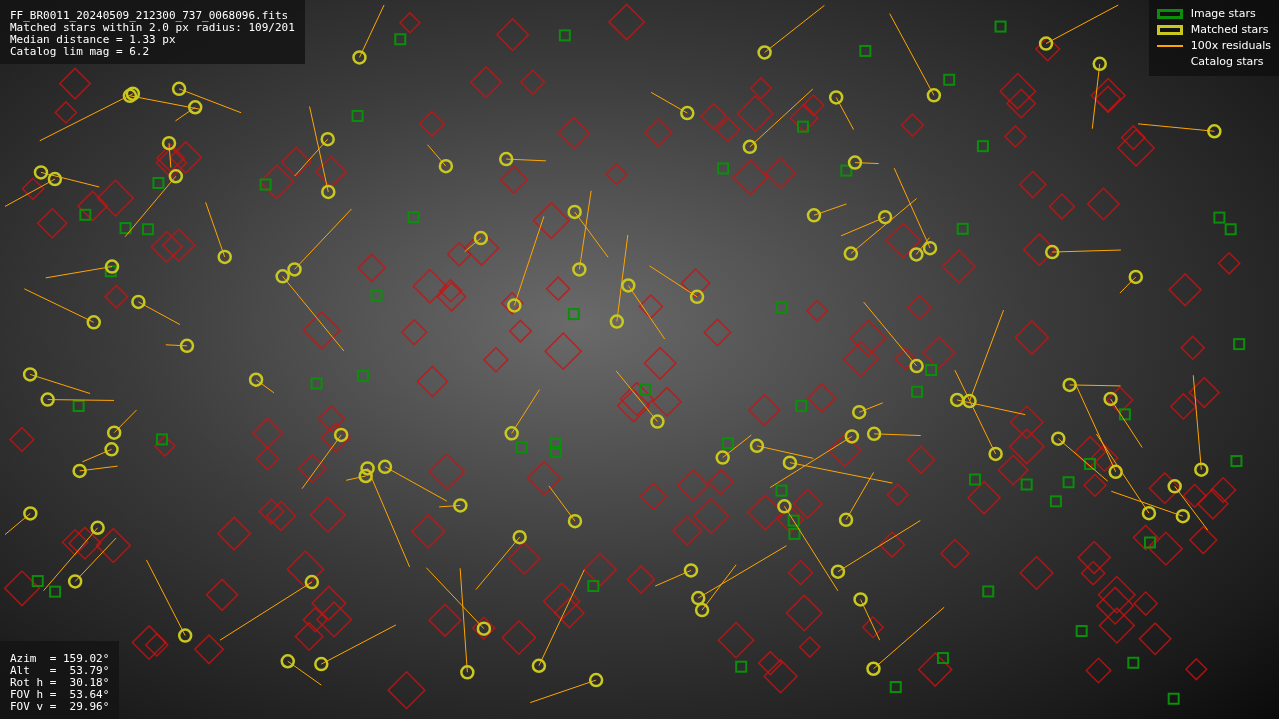  What do you see at coordinates (1230, 46) in the screenshot?
I see `legend-label: 100x residuals` at bounding box center [1230, 46].